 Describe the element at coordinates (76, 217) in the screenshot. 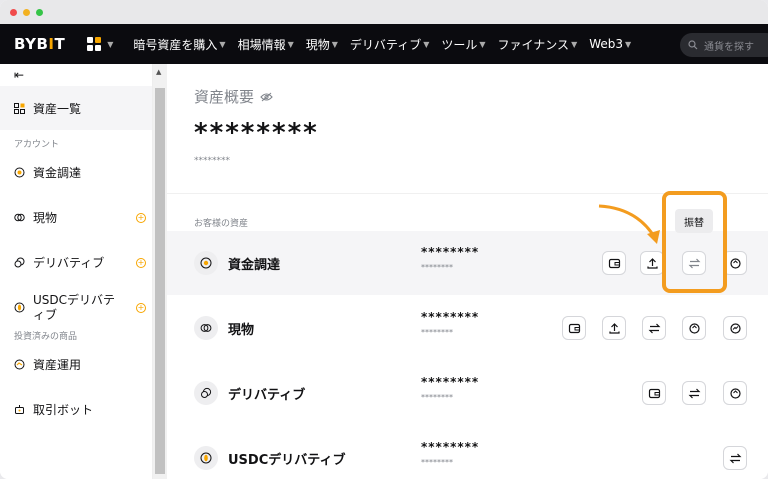

I see `sidebar-item-spot: 現物 +` at that location.